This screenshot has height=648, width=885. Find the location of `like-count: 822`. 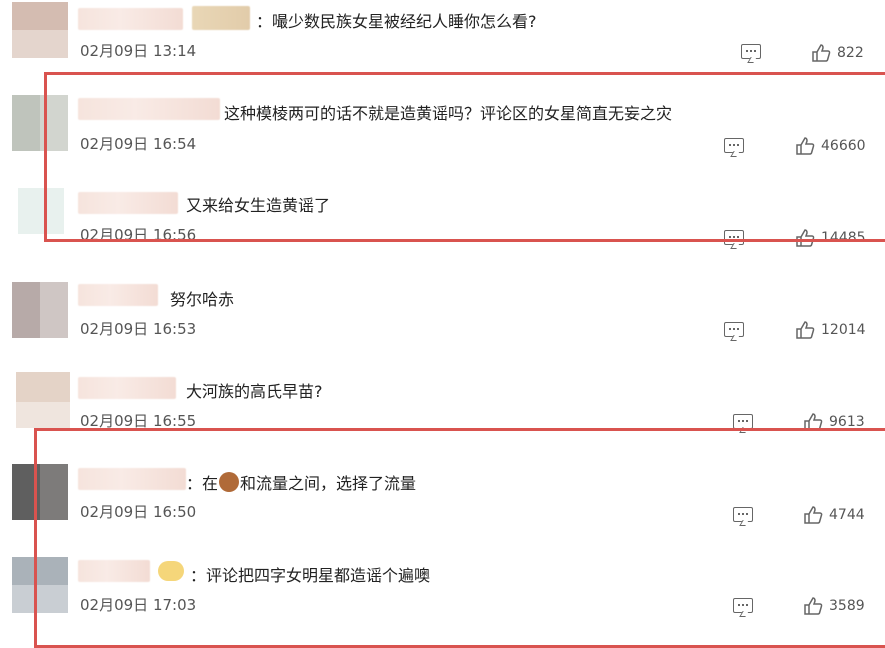

like-count: 822 is located at coordinates (850, 53).